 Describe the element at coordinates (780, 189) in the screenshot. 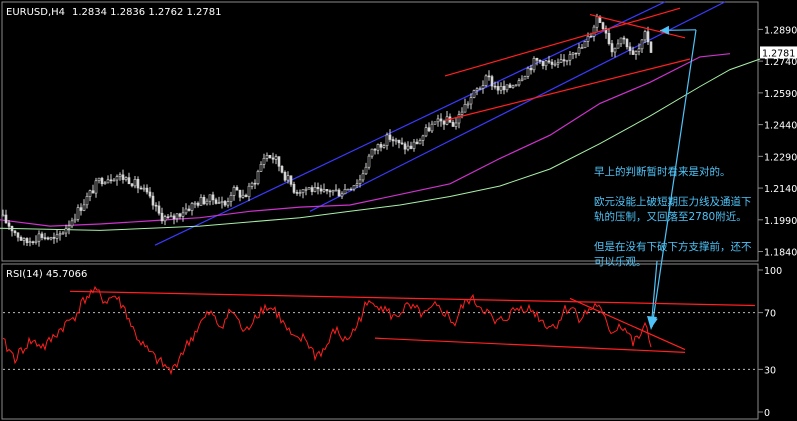

I see `price-tick-label: 1.2140` at that location.